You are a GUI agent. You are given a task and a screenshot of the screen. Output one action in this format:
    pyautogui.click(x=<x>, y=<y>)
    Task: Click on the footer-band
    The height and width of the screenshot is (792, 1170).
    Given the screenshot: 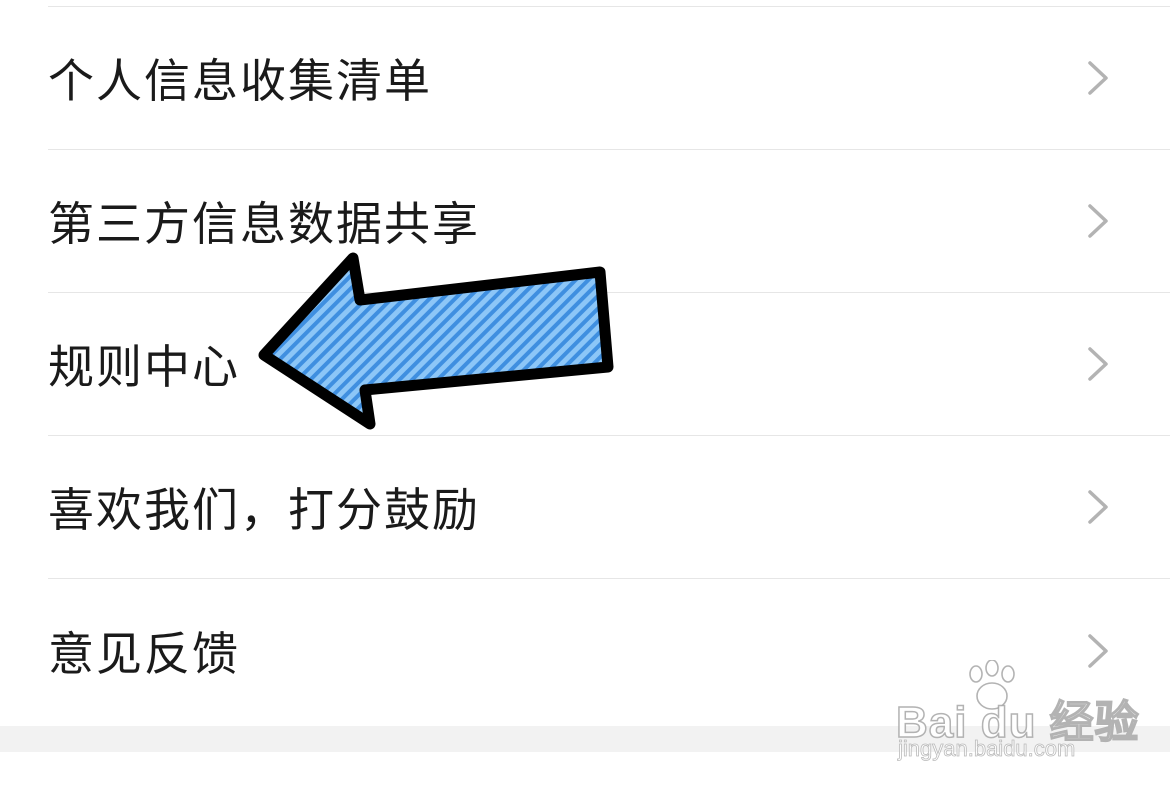 What is the action you would take?
    pyautogui.click(x=585, y=739)
    